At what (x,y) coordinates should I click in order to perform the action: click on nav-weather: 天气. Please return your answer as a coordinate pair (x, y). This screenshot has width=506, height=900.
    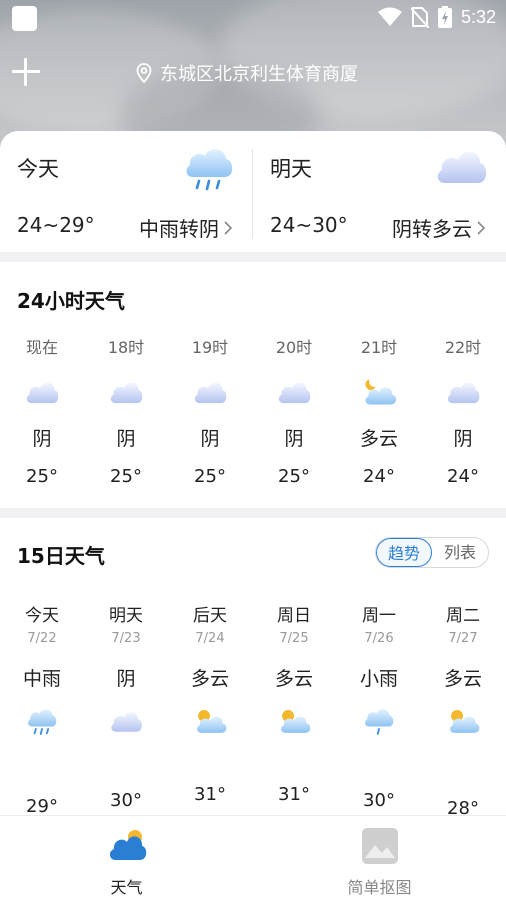
    Looking at the image, I should click on (126, 858).